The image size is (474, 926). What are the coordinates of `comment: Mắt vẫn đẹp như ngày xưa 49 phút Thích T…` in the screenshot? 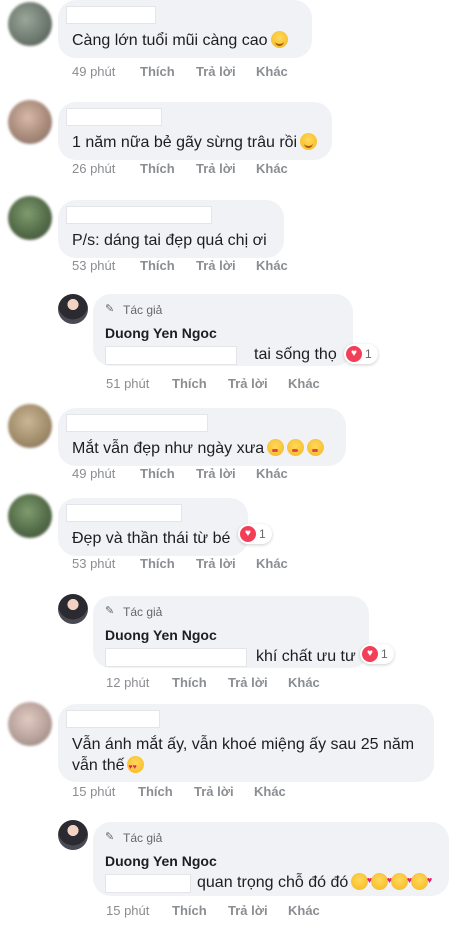 It's located at (237, 448).